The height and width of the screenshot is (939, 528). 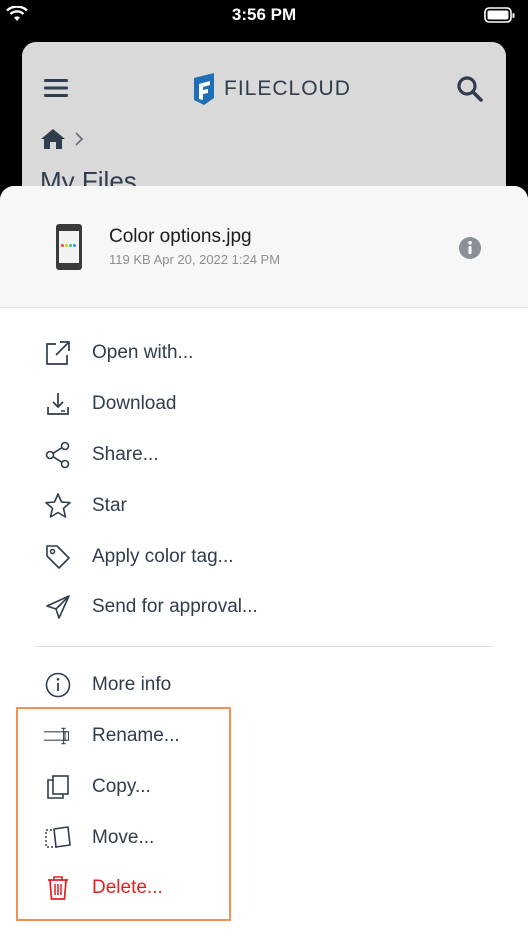 What do you see at coordinates (264, 646) in the screenshot?
I see `divider` at bounding box center [264, 646].